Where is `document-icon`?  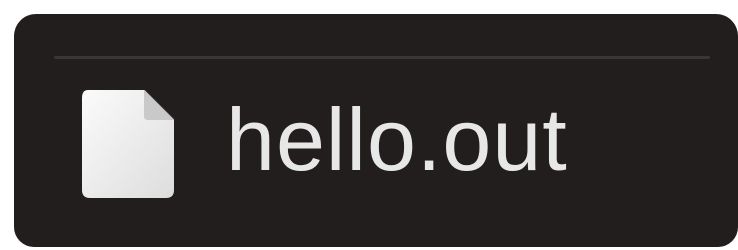
document-icon is located at coordinates (128, 144).